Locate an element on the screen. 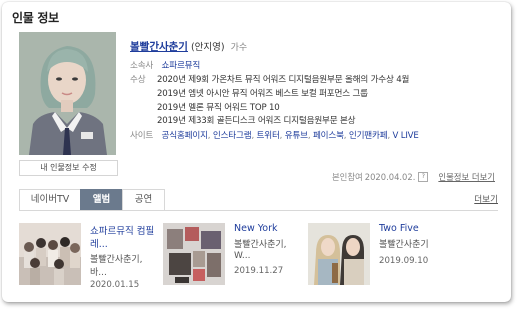 This screenshot has width=517, height=310. tab-album: 앨범 is located at coordinates (101, 199).